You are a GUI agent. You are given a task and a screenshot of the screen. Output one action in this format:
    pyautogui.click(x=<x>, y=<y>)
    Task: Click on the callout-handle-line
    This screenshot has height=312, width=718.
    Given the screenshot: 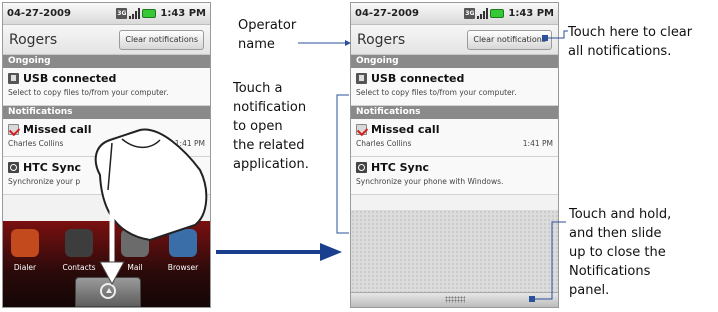 What is the action you would take?
    pyautogui.click(x=549, y=260)
    